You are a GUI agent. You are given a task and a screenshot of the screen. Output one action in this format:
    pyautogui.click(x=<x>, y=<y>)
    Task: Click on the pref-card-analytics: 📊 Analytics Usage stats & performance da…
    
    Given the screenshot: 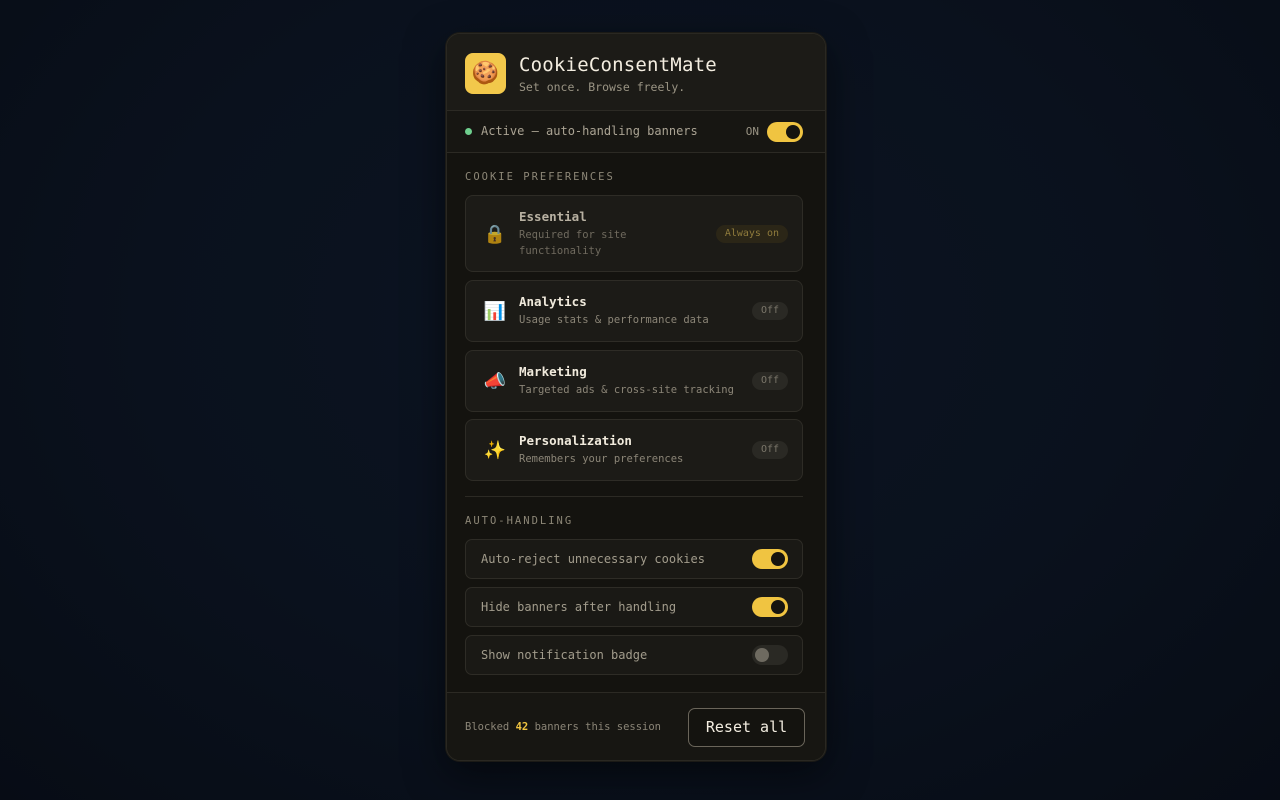 What is the action you would take?
    pyautogui.click(x=634, y=311)
    